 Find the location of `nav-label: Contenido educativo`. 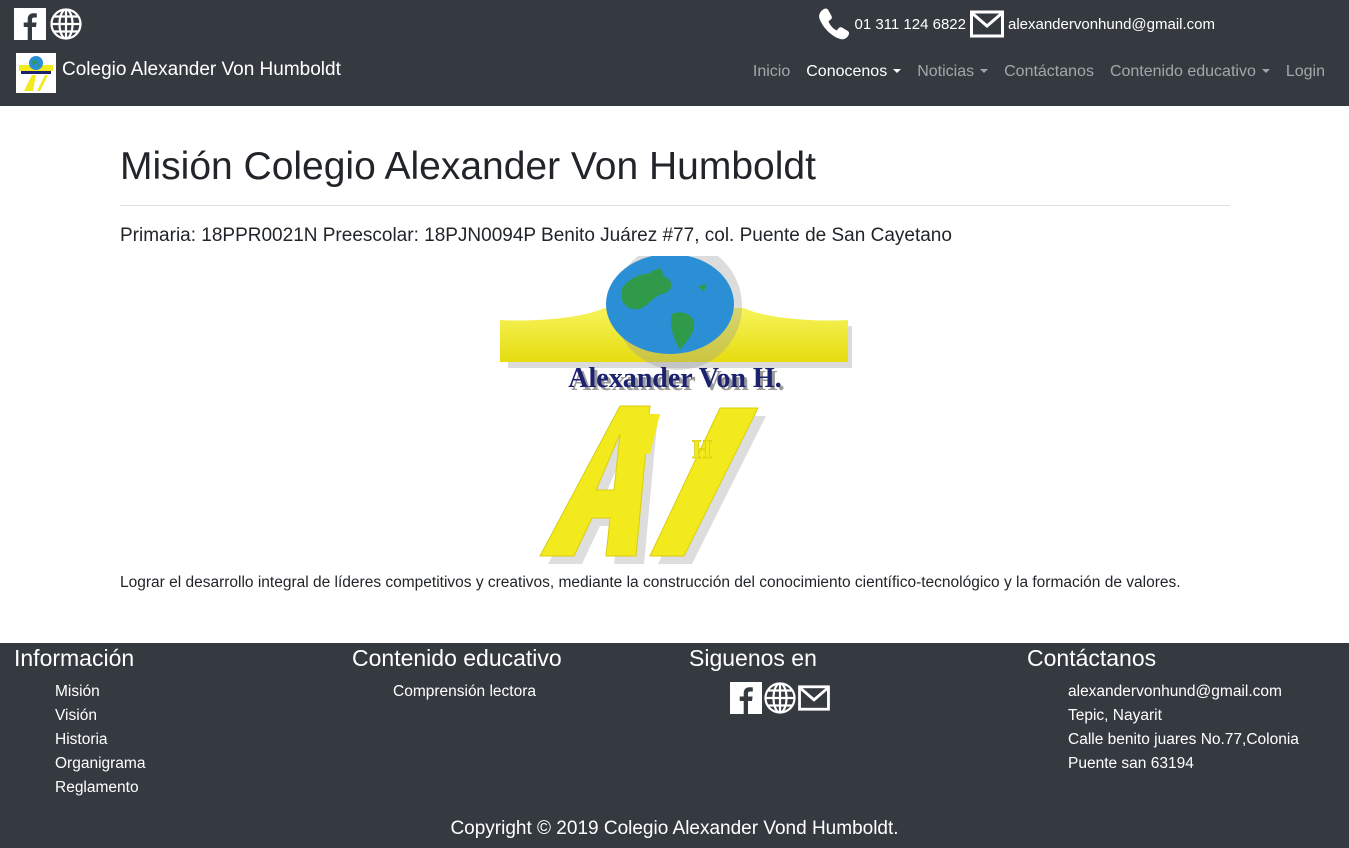

nav-label: Contenido educativo is located at coordinates (1182, 71).